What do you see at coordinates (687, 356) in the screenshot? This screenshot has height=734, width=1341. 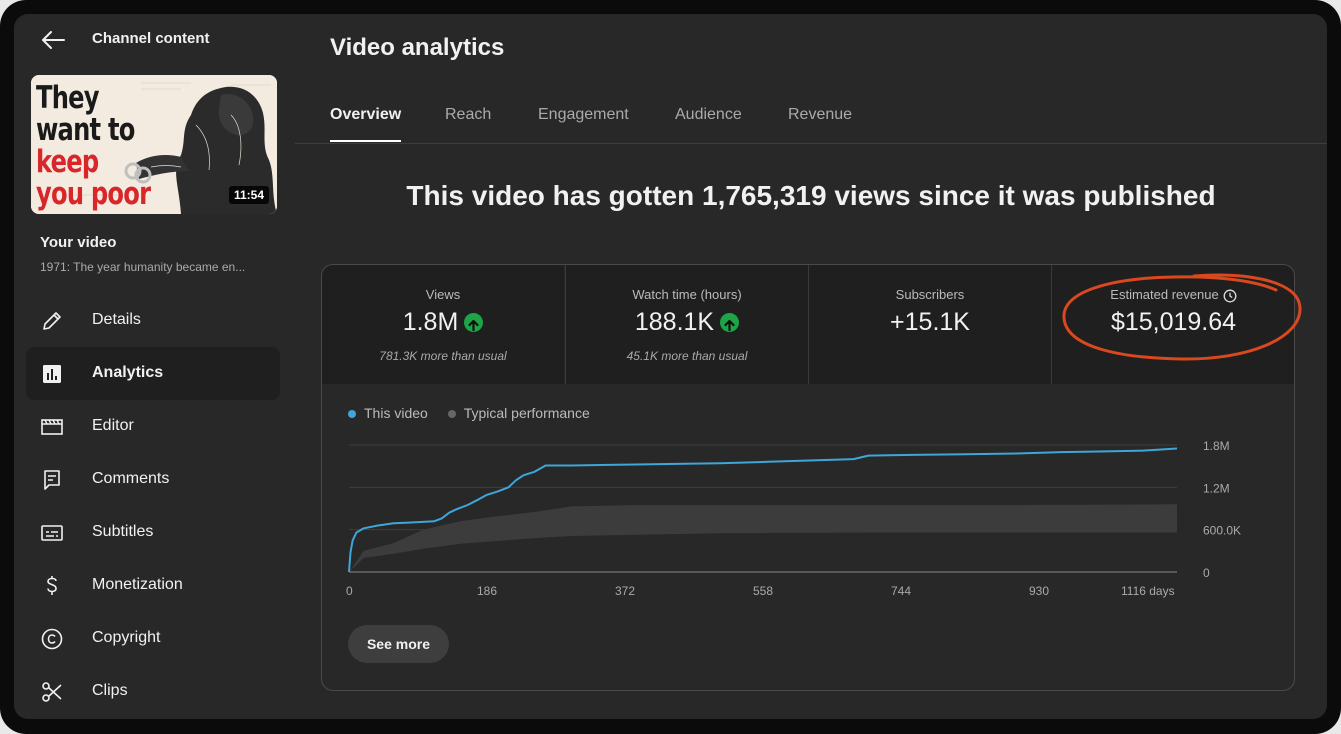 I see `metric-comparison: 45.1K more than usual` at bounding box center [687, 356].